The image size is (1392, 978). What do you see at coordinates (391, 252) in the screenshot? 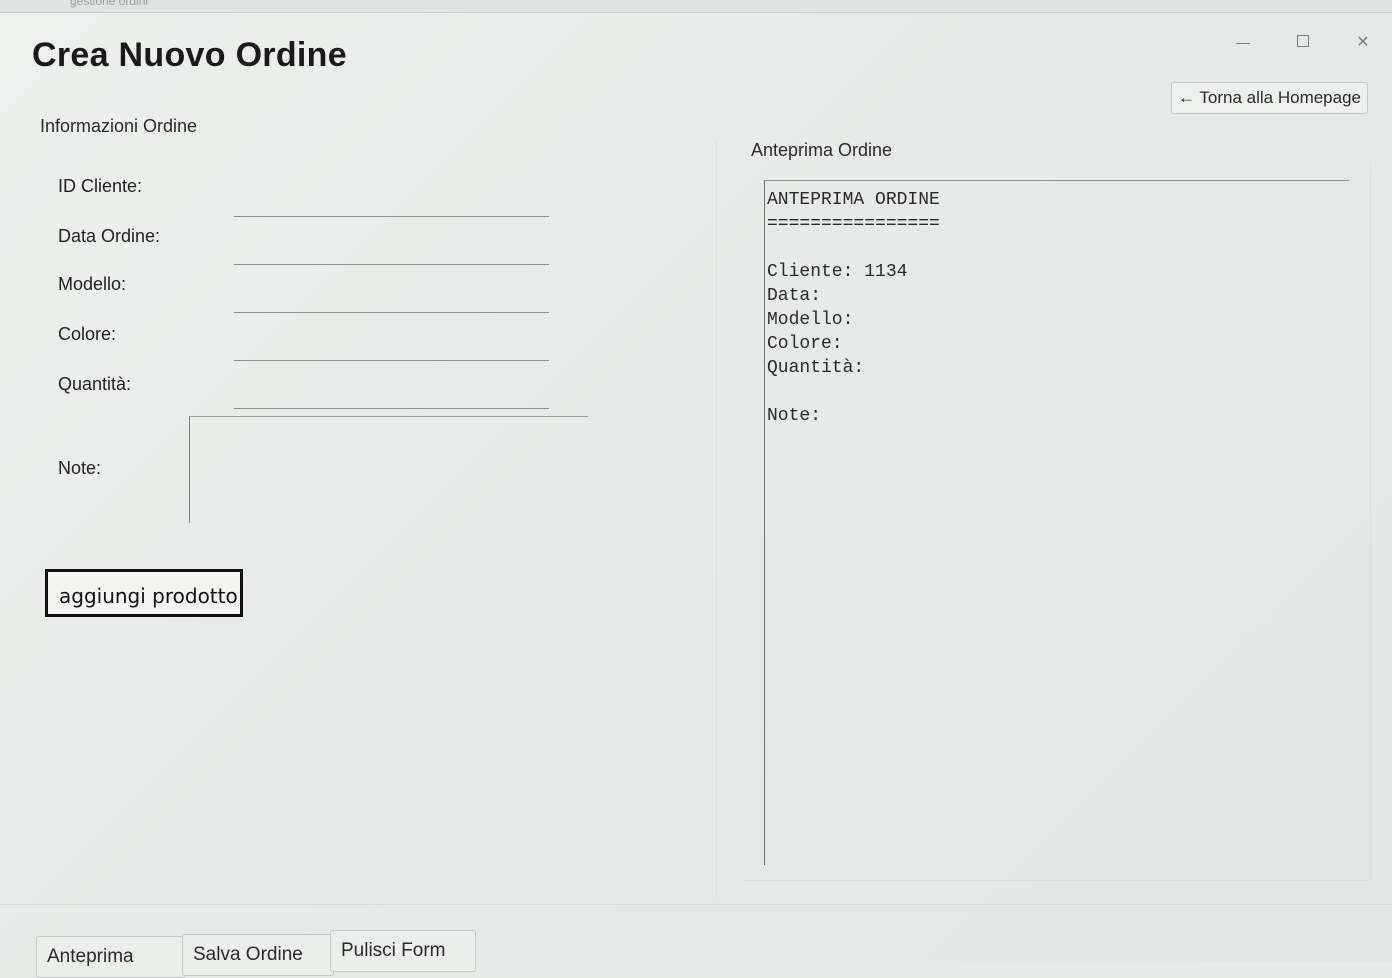
I see `order-date-field` at bounding box center [391, 252].